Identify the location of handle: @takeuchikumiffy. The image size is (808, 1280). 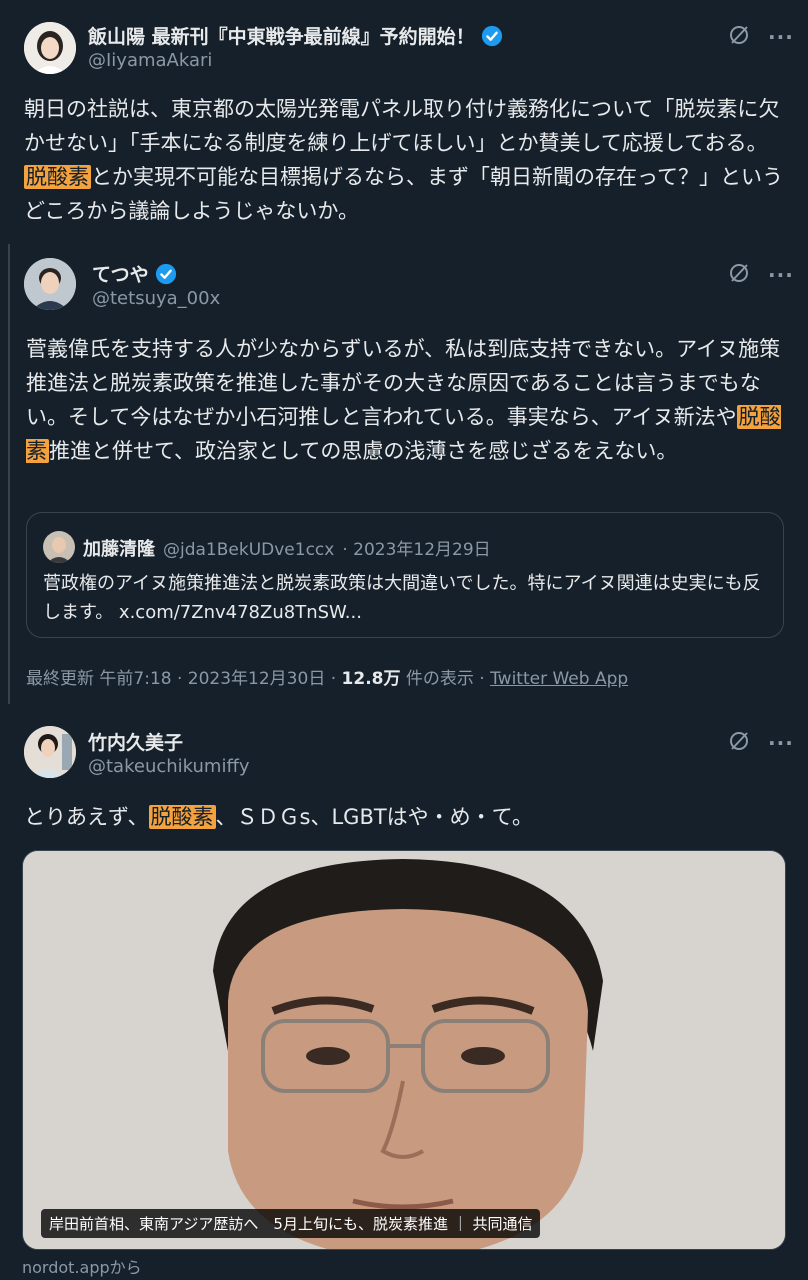
(169, 766).